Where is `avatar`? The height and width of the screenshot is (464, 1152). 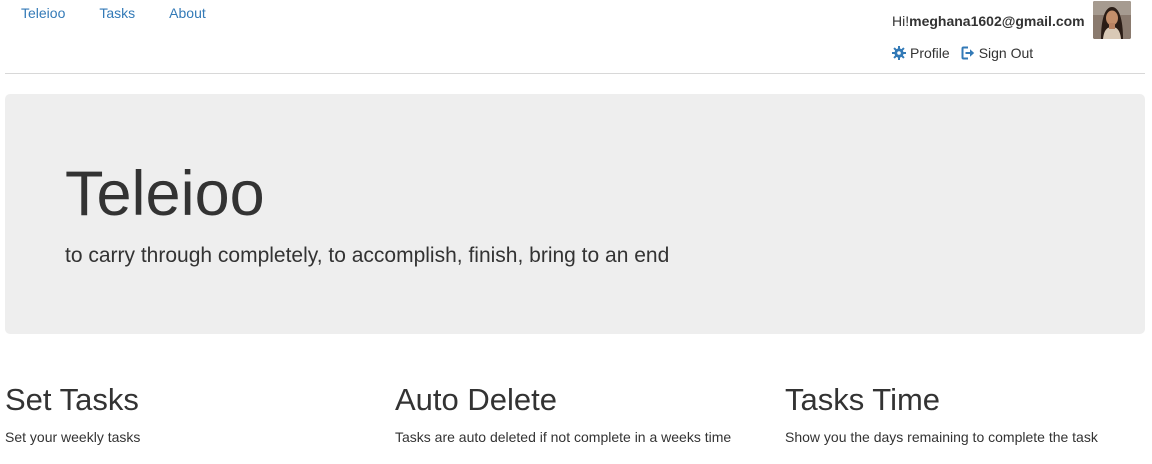 avatar is located at coordinates (1112, 20).